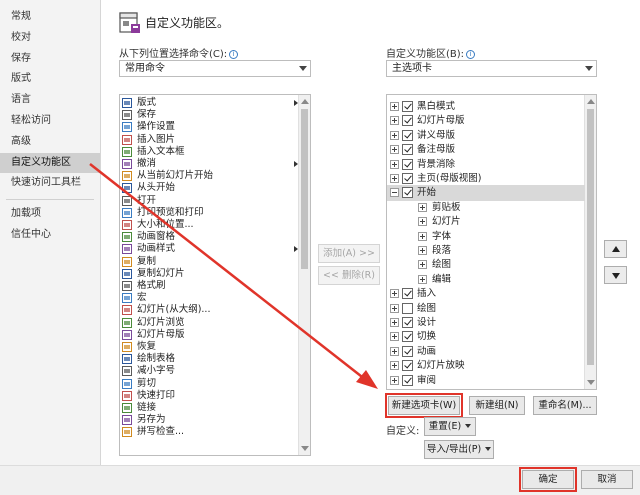 The width and height of the screenshot is (640, 495). Describe the element at coordinates (486, 120) in the screenshot. I see `ribbon-tab-item: 幻灯片母版` at that location.